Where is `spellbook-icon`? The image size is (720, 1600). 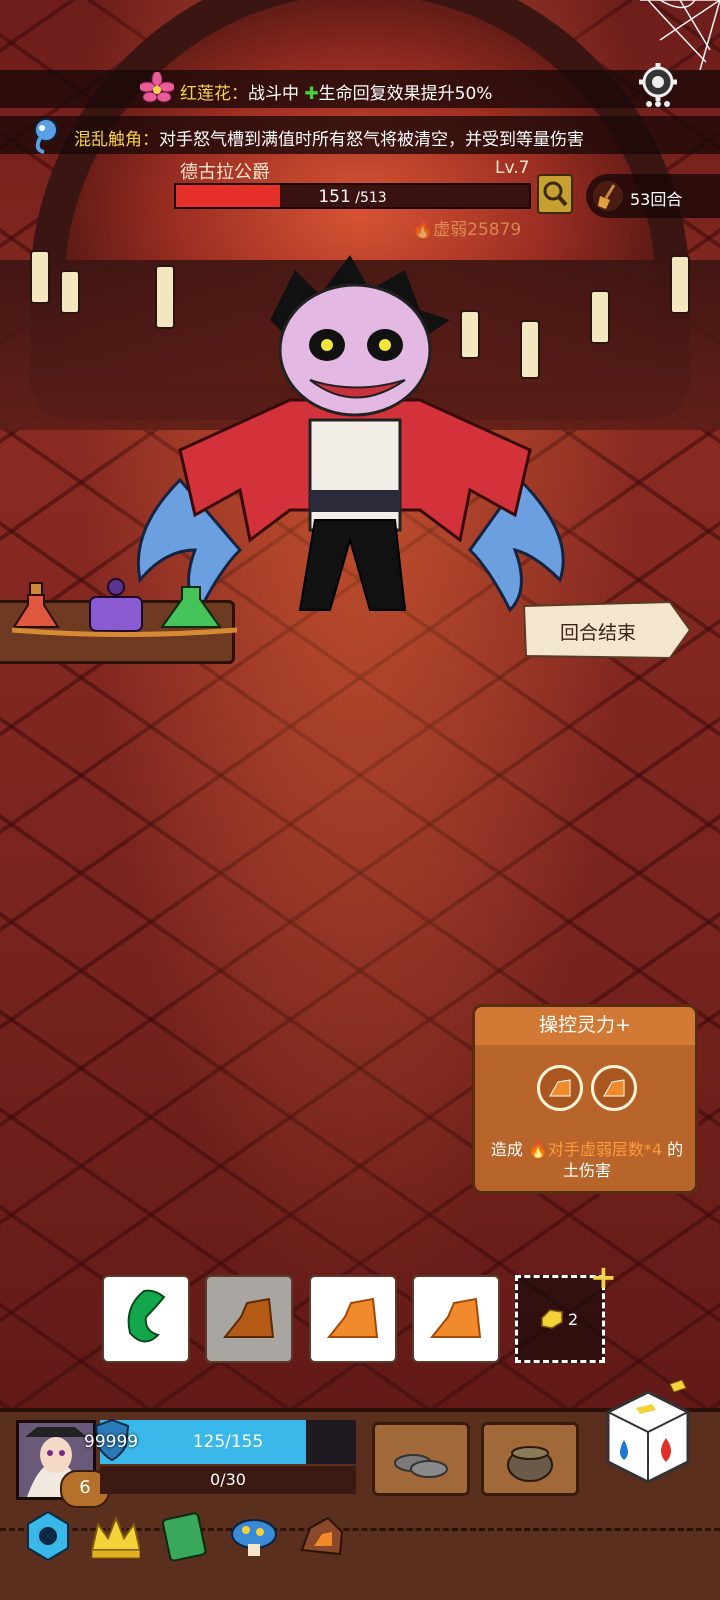 spellbook-icon is located at coordinates (184, 1536).